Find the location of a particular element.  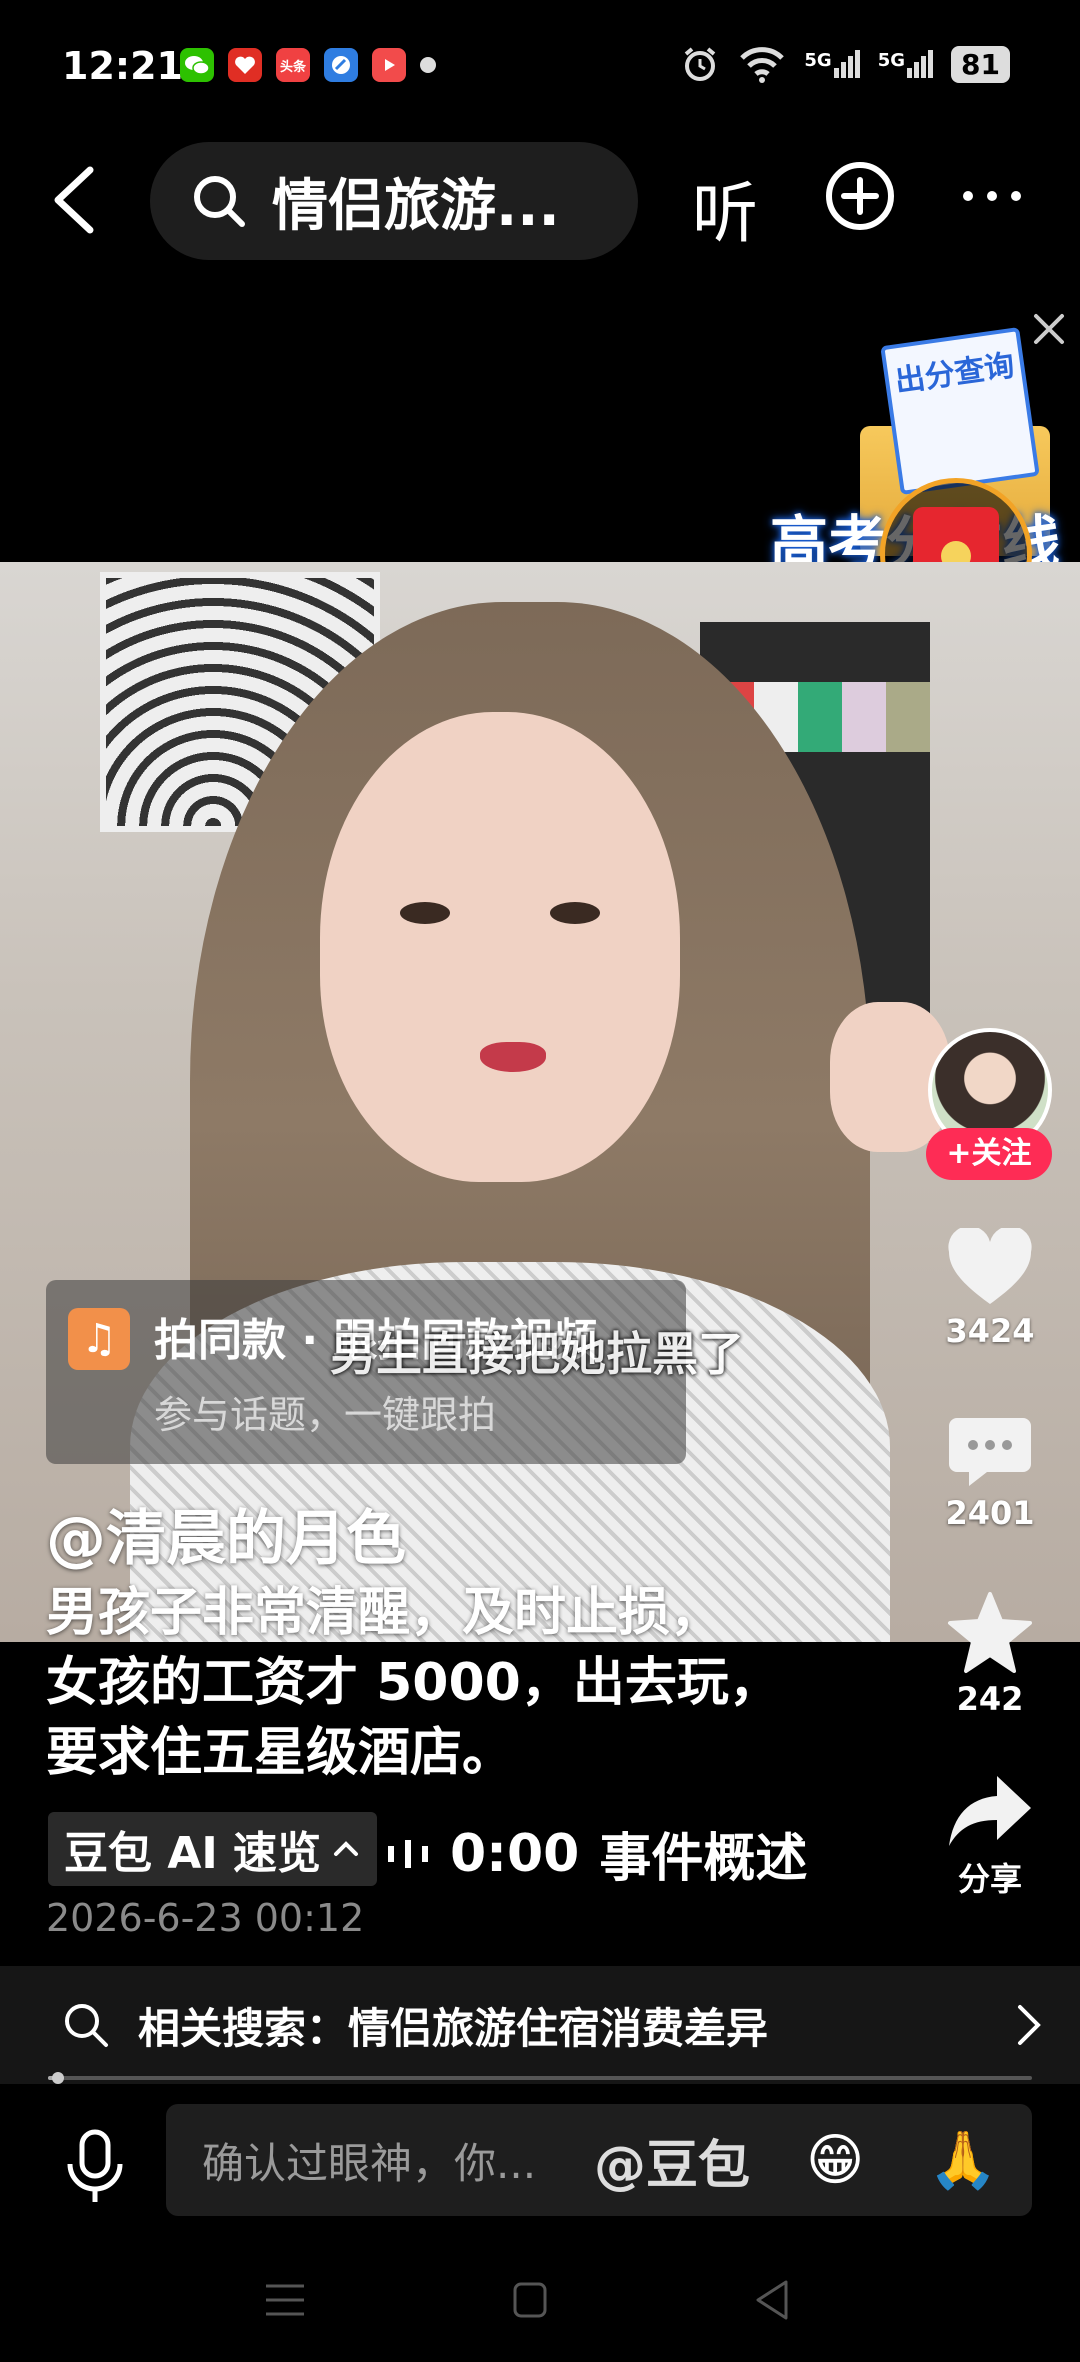

toutiao-icon: 头条 is located at coordinates (293, 65).